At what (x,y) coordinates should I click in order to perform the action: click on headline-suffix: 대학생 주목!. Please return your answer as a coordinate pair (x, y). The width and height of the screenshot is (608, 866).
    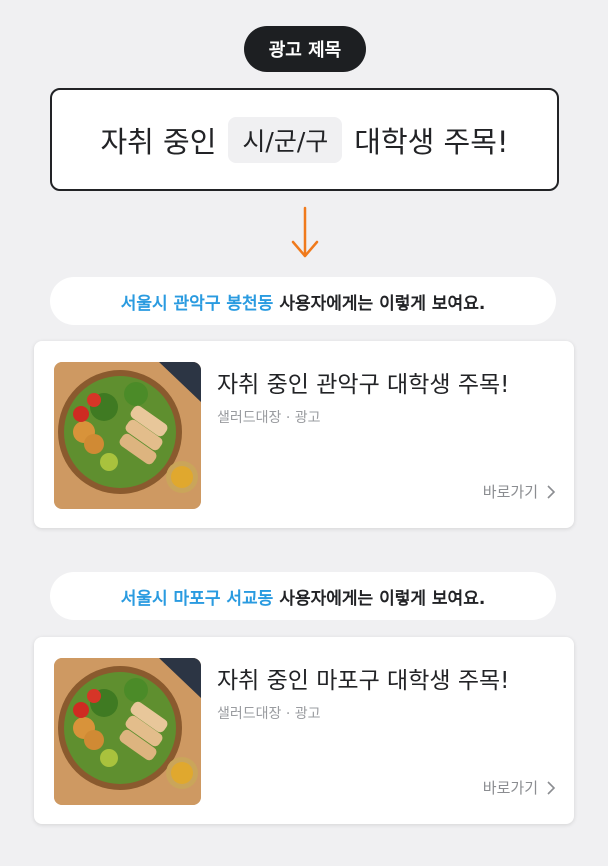
    Looking at the image, I should click on (431, 141).